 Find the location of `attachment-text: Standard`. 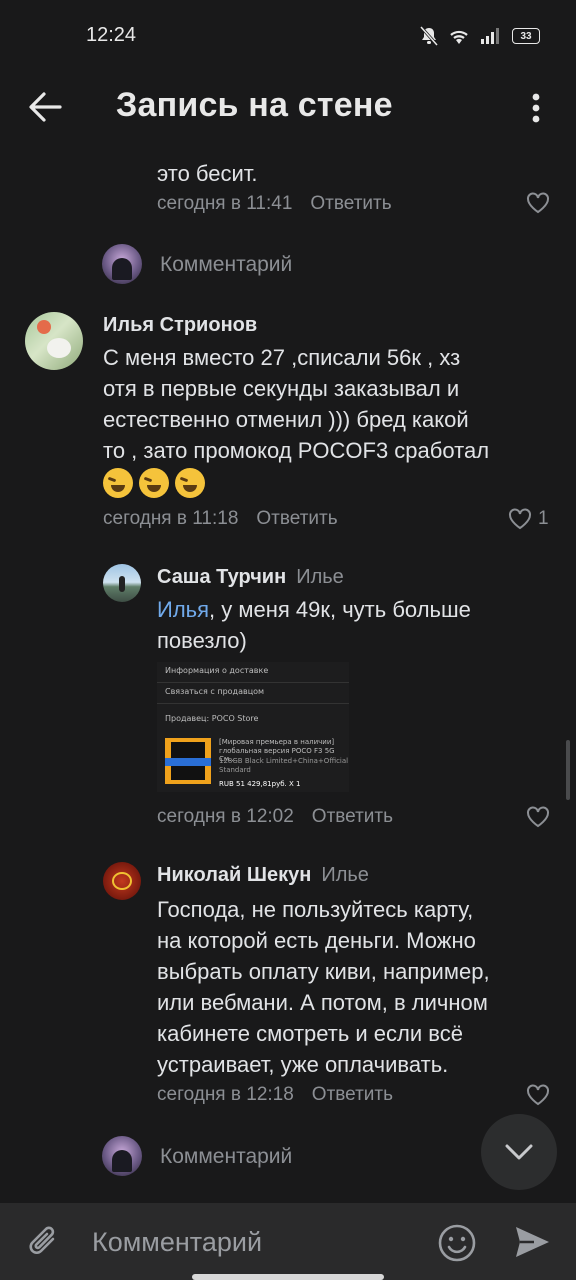

attachment-text: Standard is located at coordinates (235, 770).